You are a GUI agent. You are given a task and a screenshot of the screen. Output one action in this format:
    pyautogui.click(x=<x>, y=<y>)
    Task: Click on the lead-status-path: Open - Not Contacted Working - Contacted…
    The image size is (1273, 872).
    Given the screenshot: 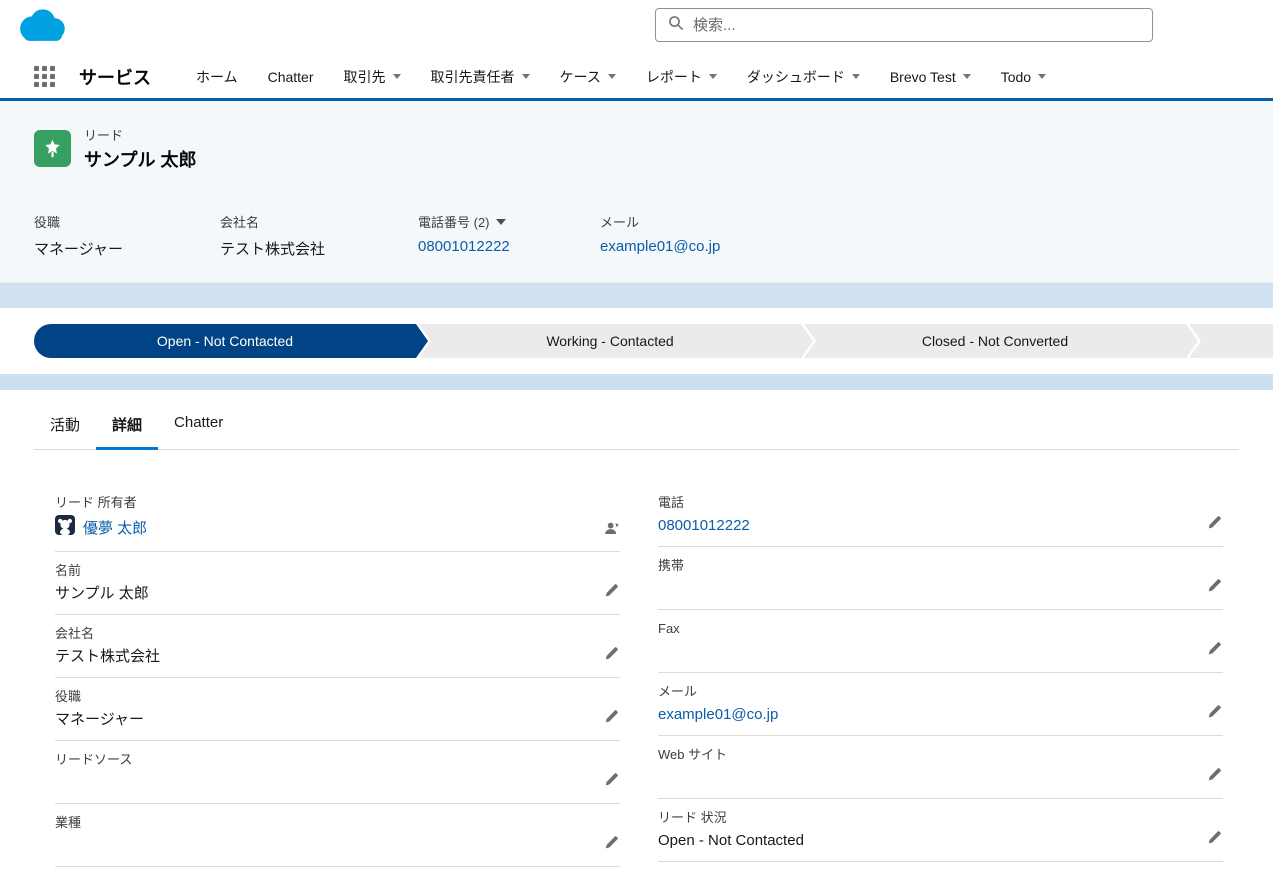 What is the action you would take?
    pyautogui.click(x=653, y=341)
    